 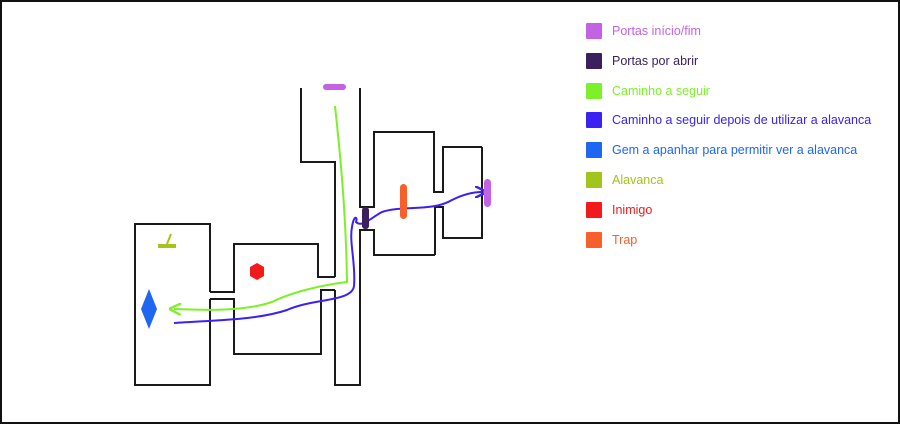 I want to click on legend-label: Portas início/fim, so click(x=656, y=31).